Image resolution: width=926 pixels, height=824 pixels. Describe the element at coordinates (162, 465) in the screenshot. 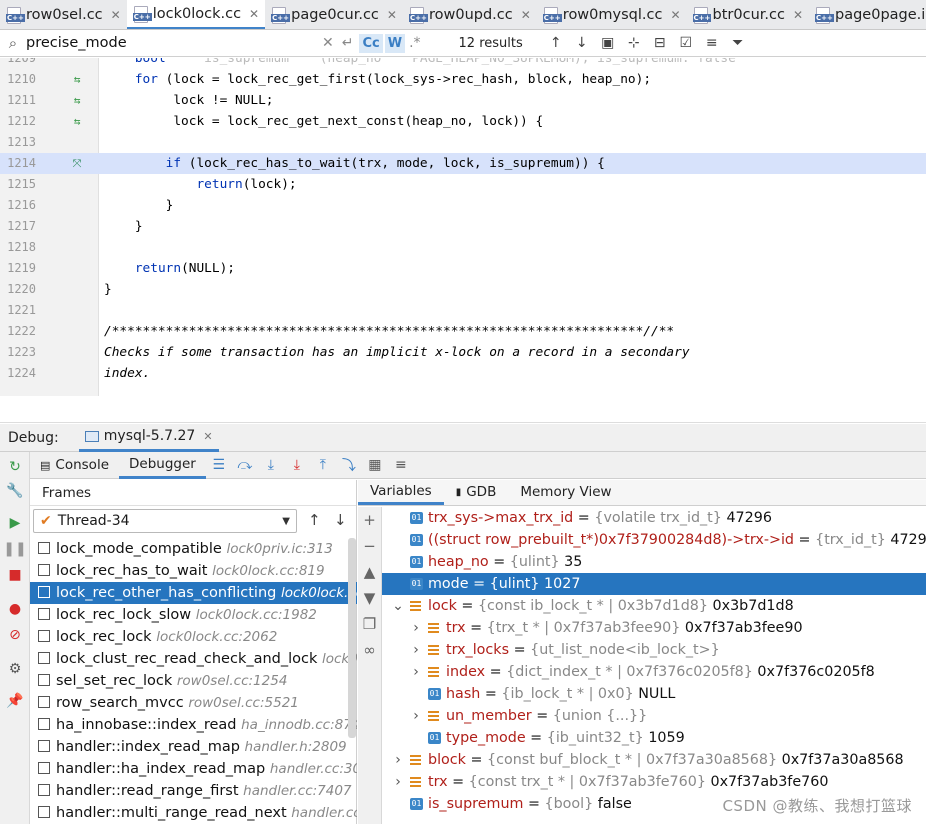

I see `tab-debugger: Debugger` at that location.